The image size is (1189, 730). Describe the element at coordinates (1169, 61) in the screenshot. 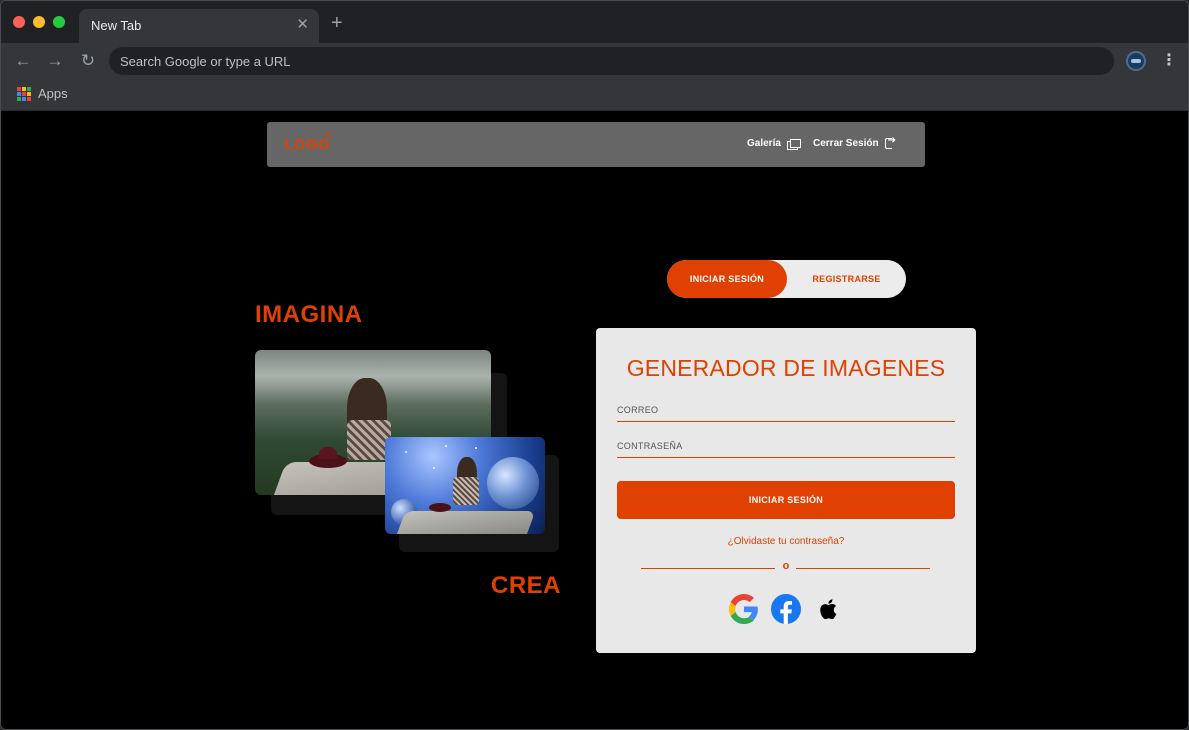

I see `browser-menu-icon: ⋮` at that location.